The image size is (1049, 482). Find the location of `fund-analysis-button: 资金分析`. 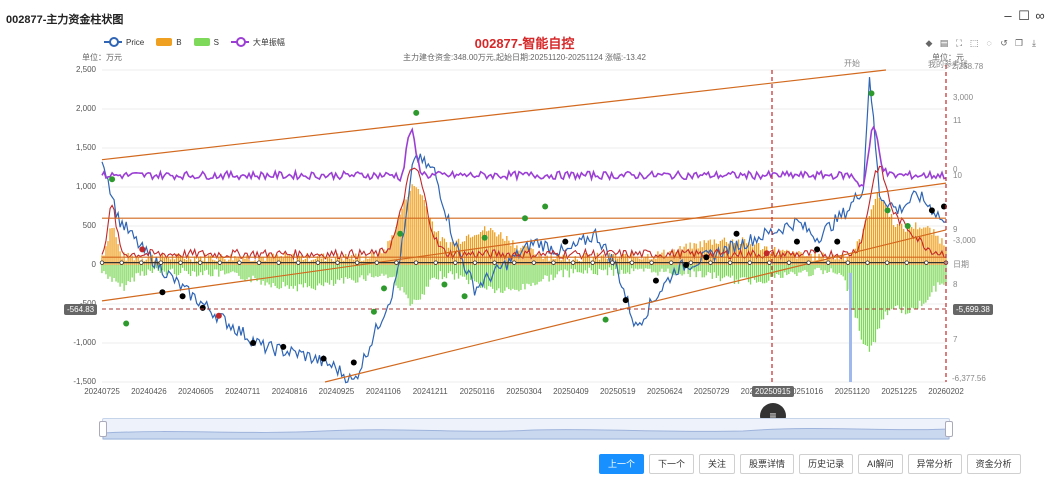

fund-analysis-button: 资金分析 is located at coordinates (993, 464).